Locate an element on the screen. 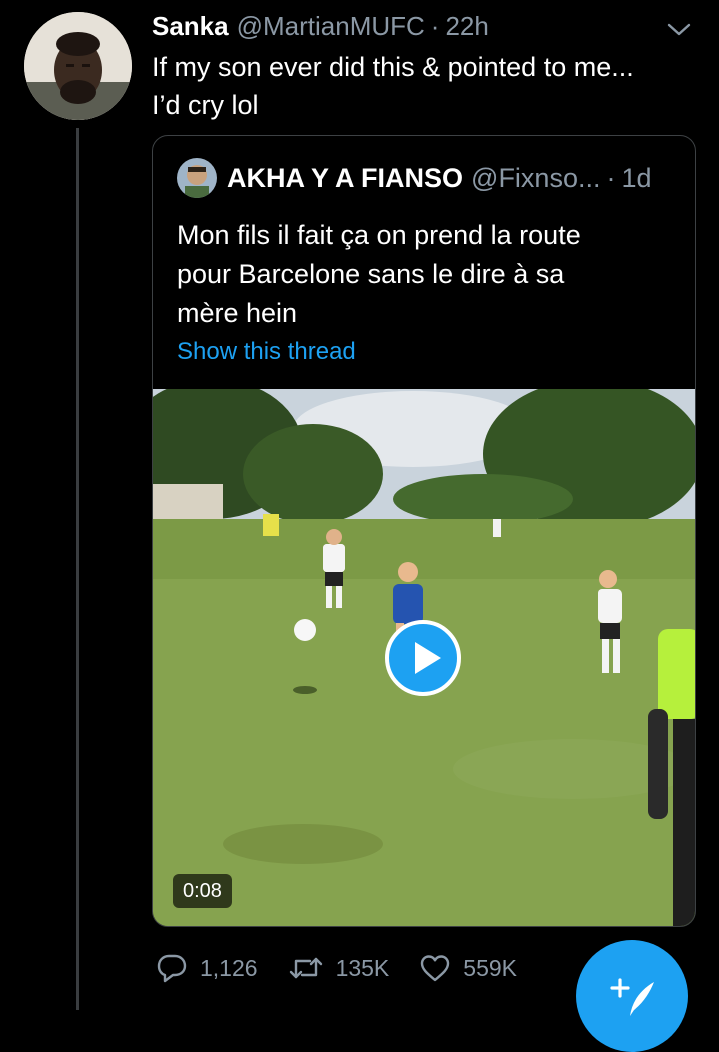 The image size is (719, 1052). play-icon is located at coordinates (423, 658).